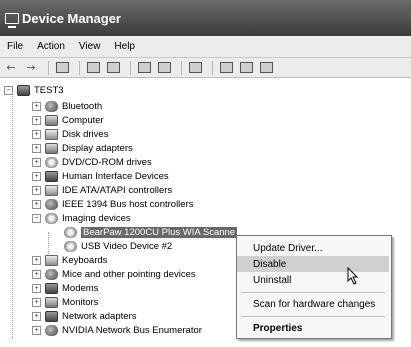 The image size is (411, 347). Describe the element at coordinates (113, 68) in the screenshot. I see `print-icon` at that location.